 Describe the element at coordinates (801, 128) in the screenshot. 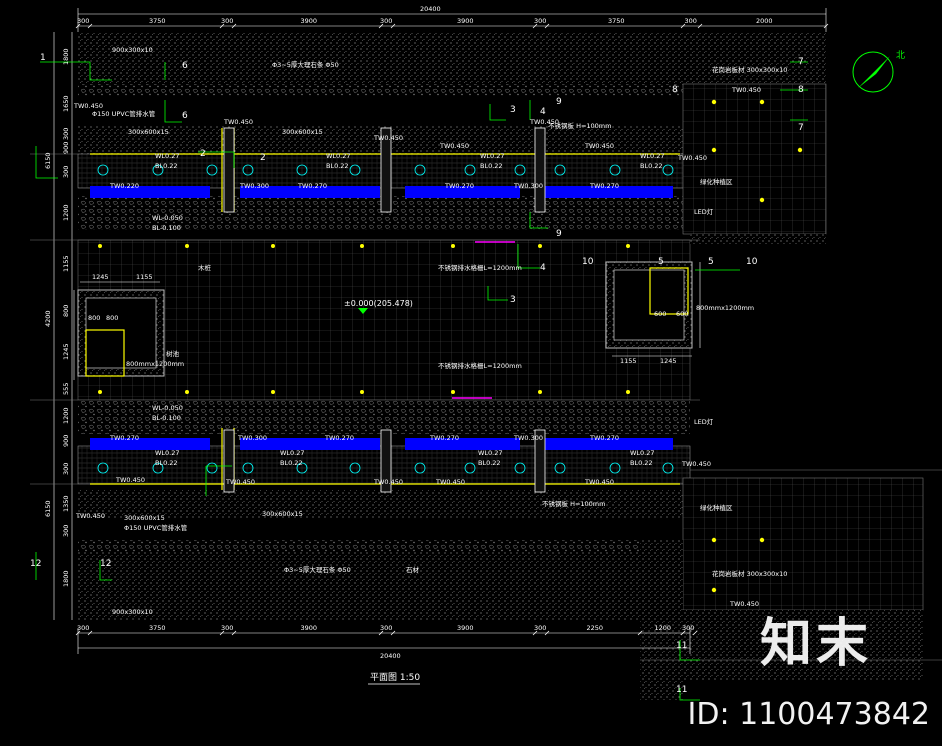

I see `section-marker-4: 7` at that location.